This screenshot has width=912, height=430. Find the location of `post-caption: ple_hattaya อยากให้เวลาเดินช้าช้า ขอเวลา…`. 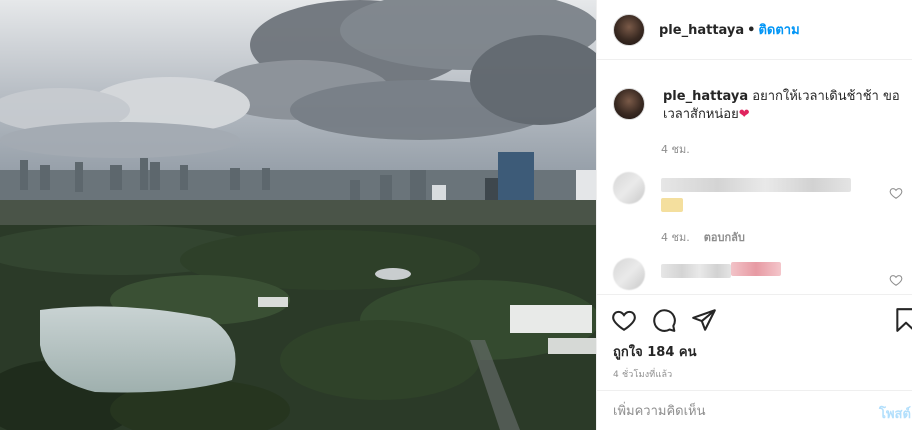

post-caption: ple_hattaya อยากให้เวลาเดินช้าช้า ขอเวลา… is located at coordinates (758, 106).